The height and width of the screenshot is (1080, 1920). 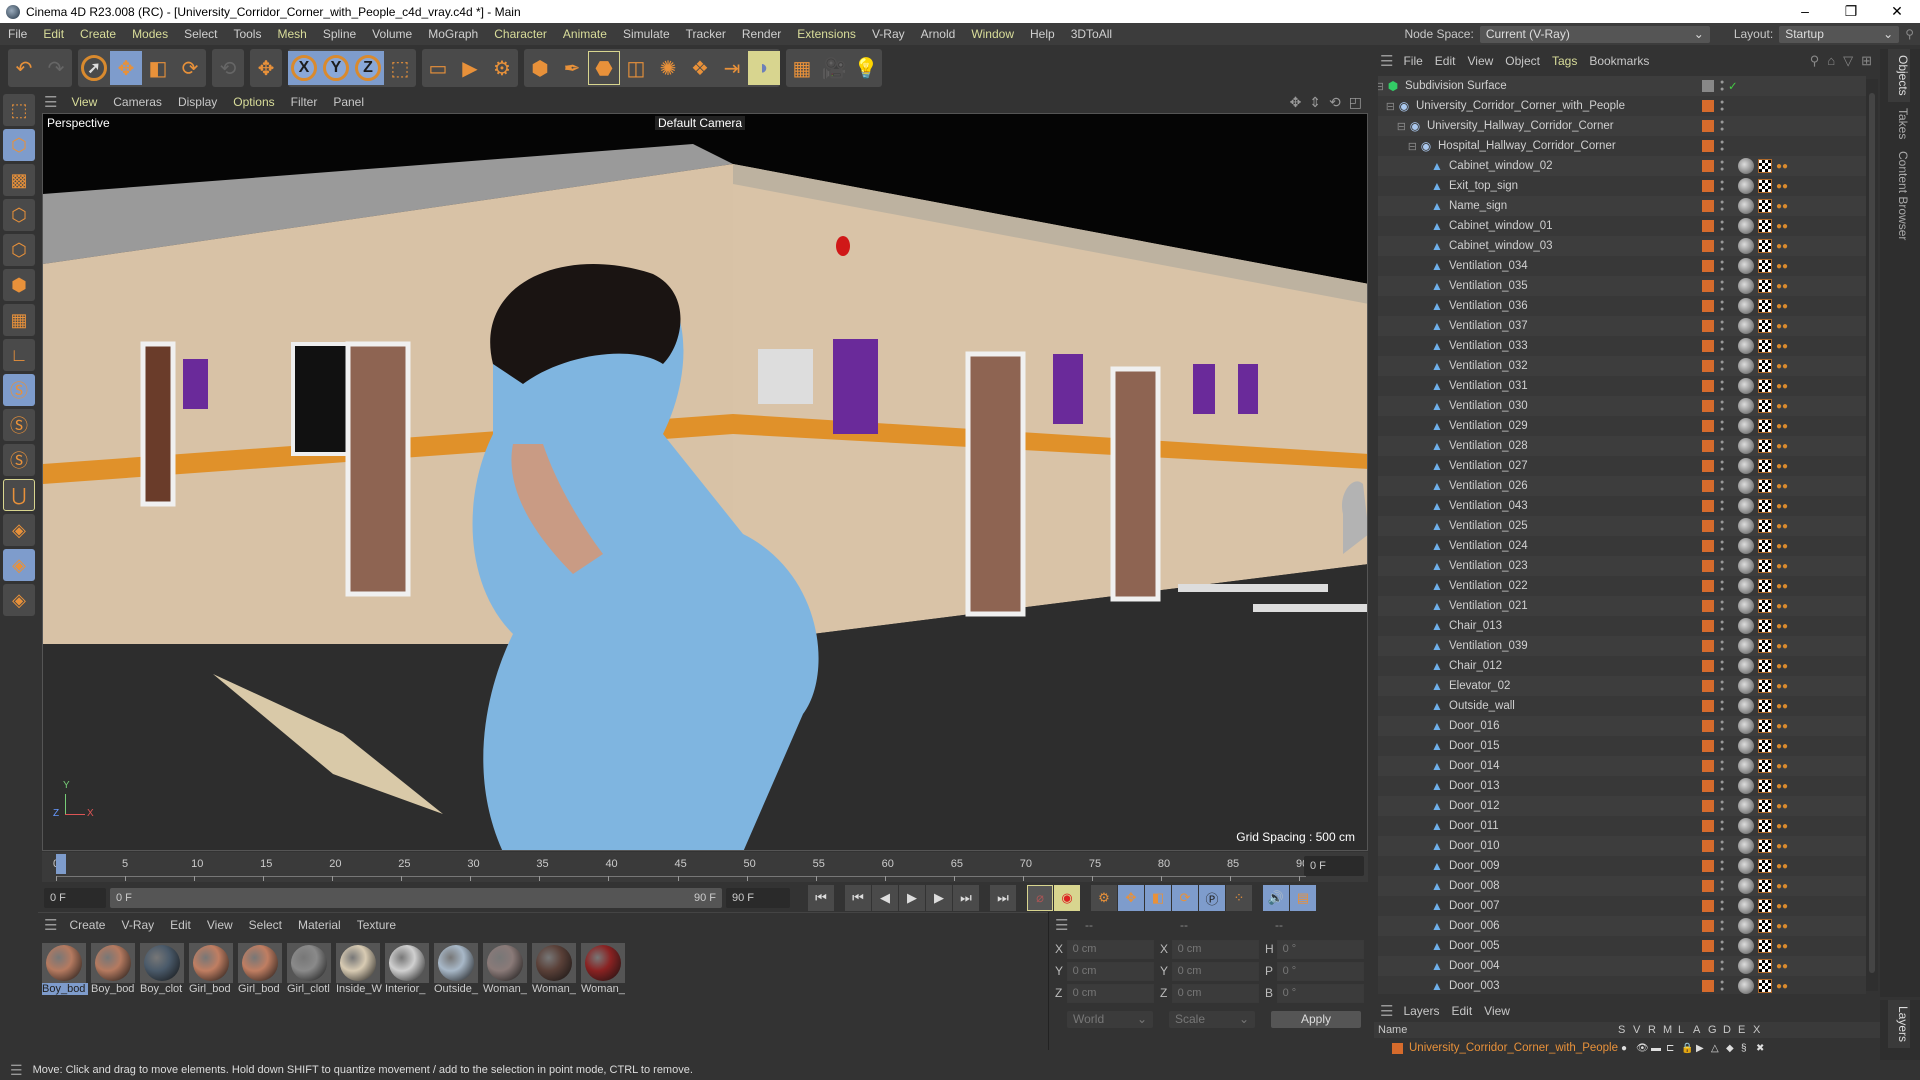 I want to click on layer-s-toggle-icon: ●, so click(x=1628, y=1048).